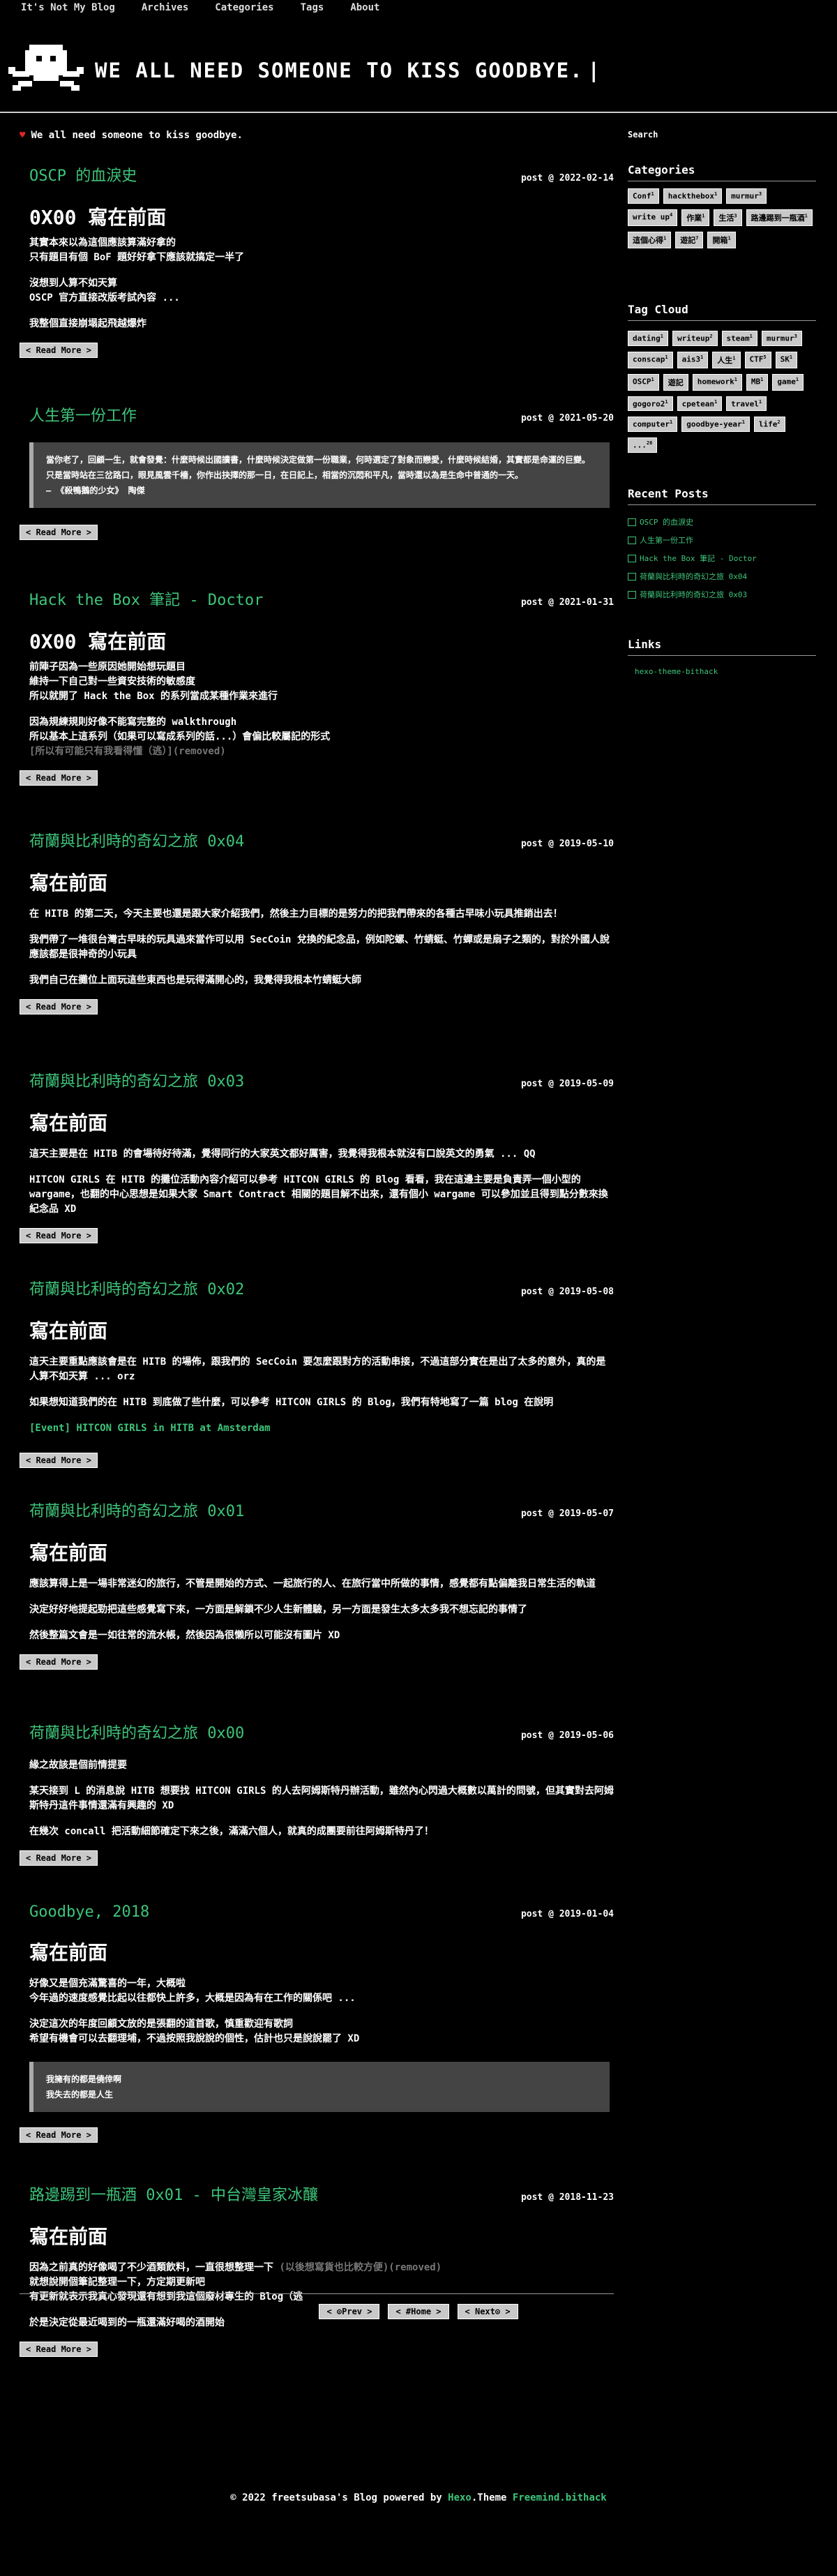 The height and width of the screenshot is (2576, 837). Describe the element at coordinates (89, 1912) in the screenshot. I see `post-title-link: Goodbye, 2018` at that location.